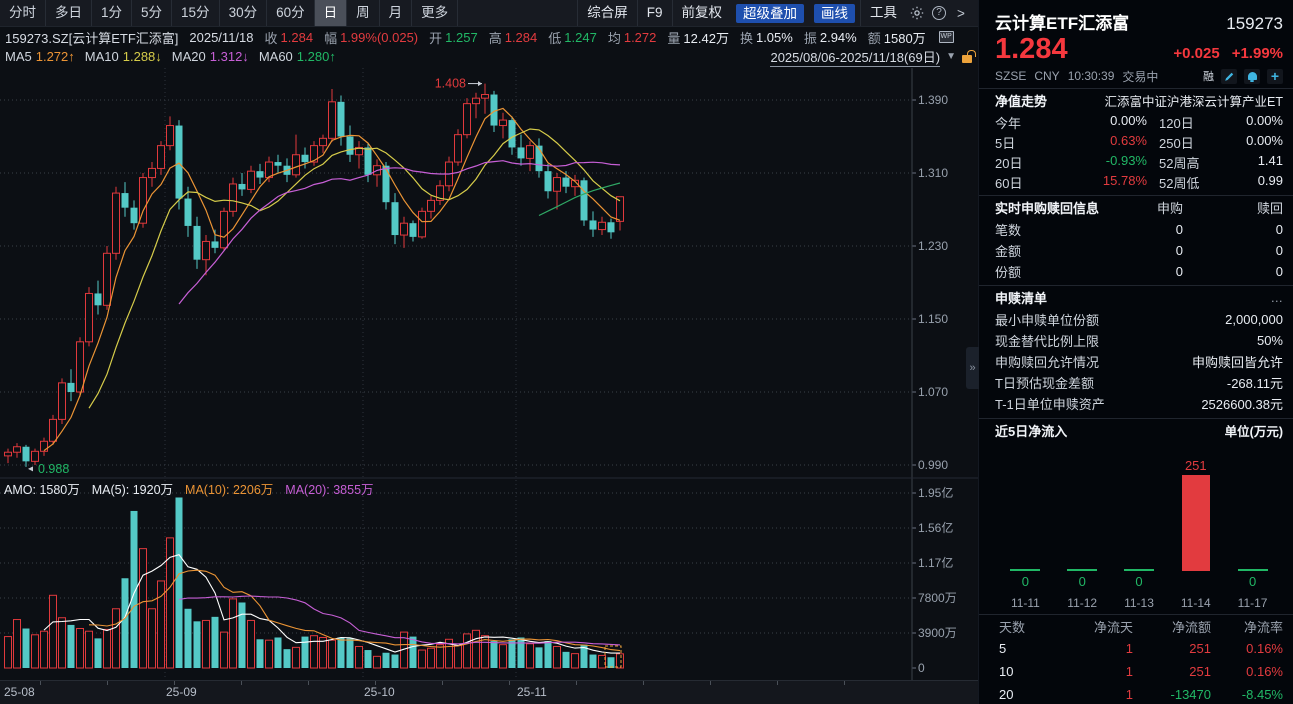  Describe the element at coordinates (935, 562) in the screenshot. I see `svg-text: 1.17亿` at that location.